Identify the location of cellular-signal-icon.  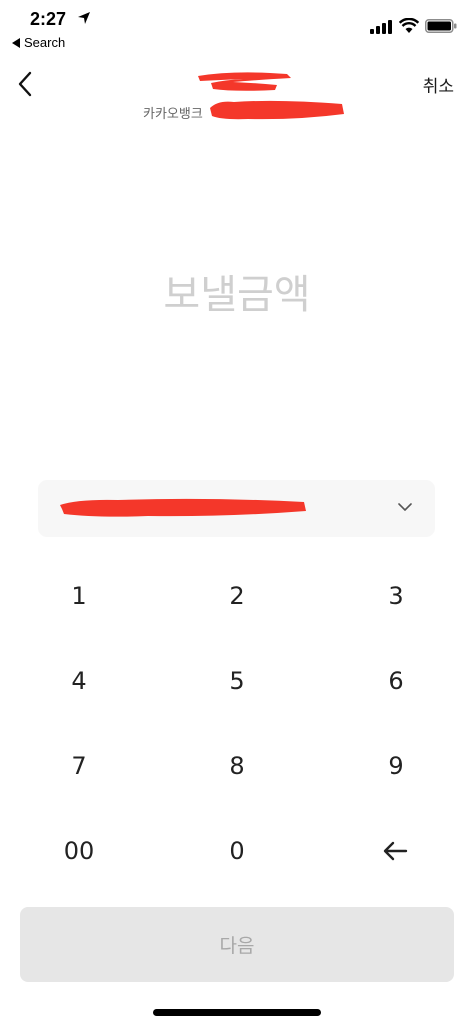
(381, 27).